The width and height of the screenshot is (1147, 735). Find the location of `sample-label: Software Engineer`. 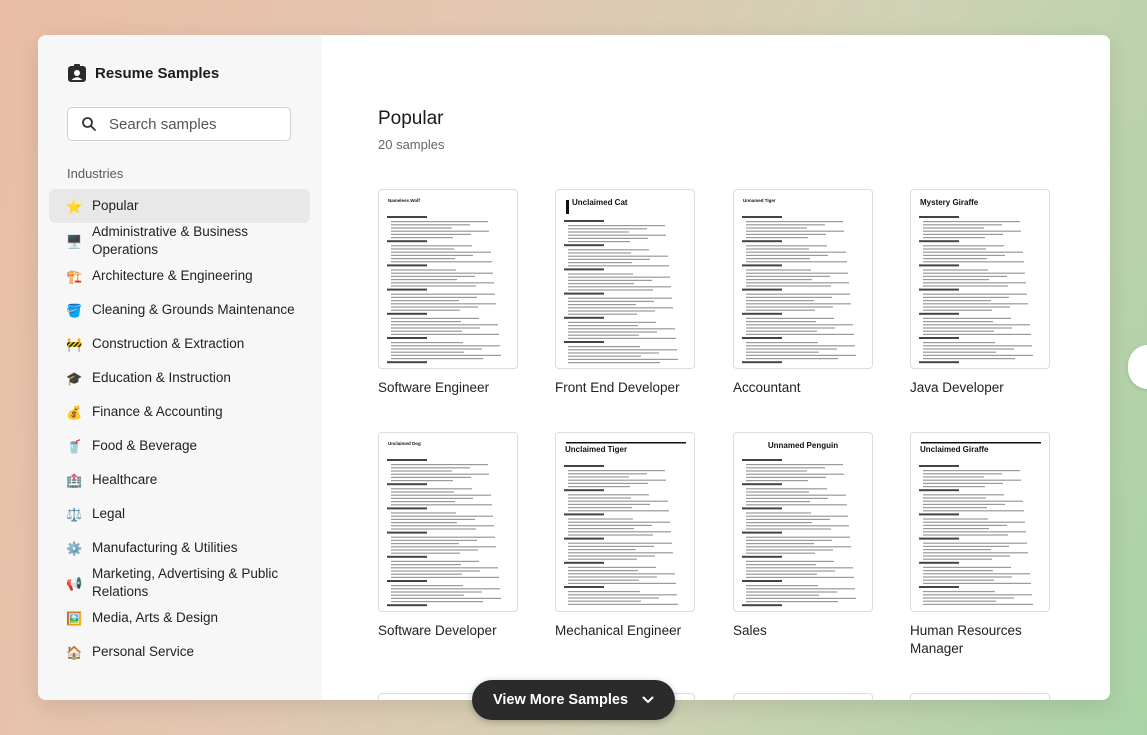

sample-label: Software Engineer is located at coordinates (434, 387).